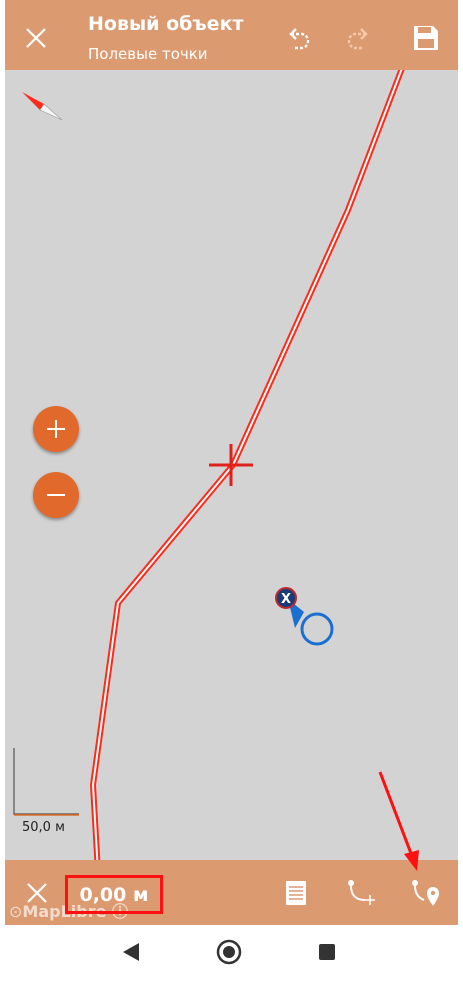  Describe the element at coordinates (41, 107) in the screenshot. I see `compass-icon` at that location.